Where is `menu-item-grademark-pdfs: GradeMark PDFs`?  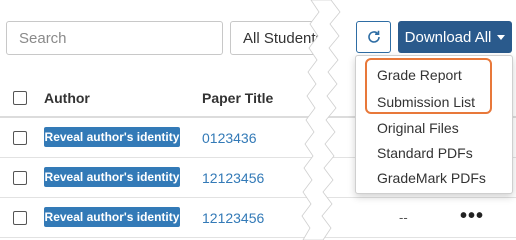 menu-item-grademark-pdfs: GradeMark PDFs is located at coordinates (431, 178).